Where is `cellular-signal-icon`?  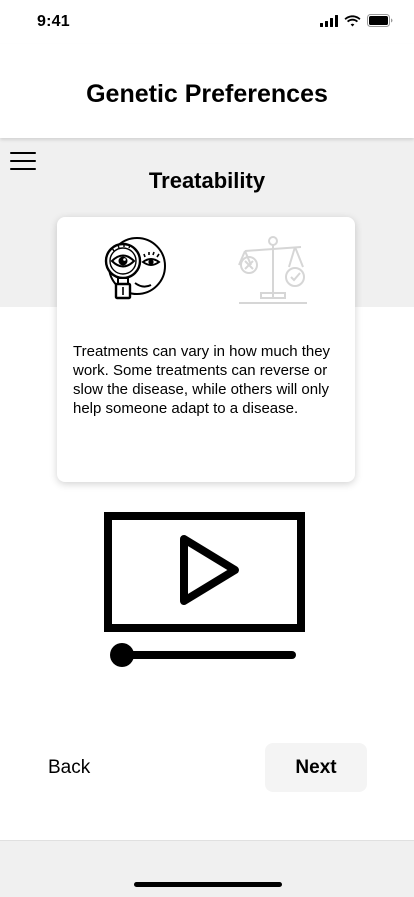
cellular-signal-icon is located at coordinates (329, 20).